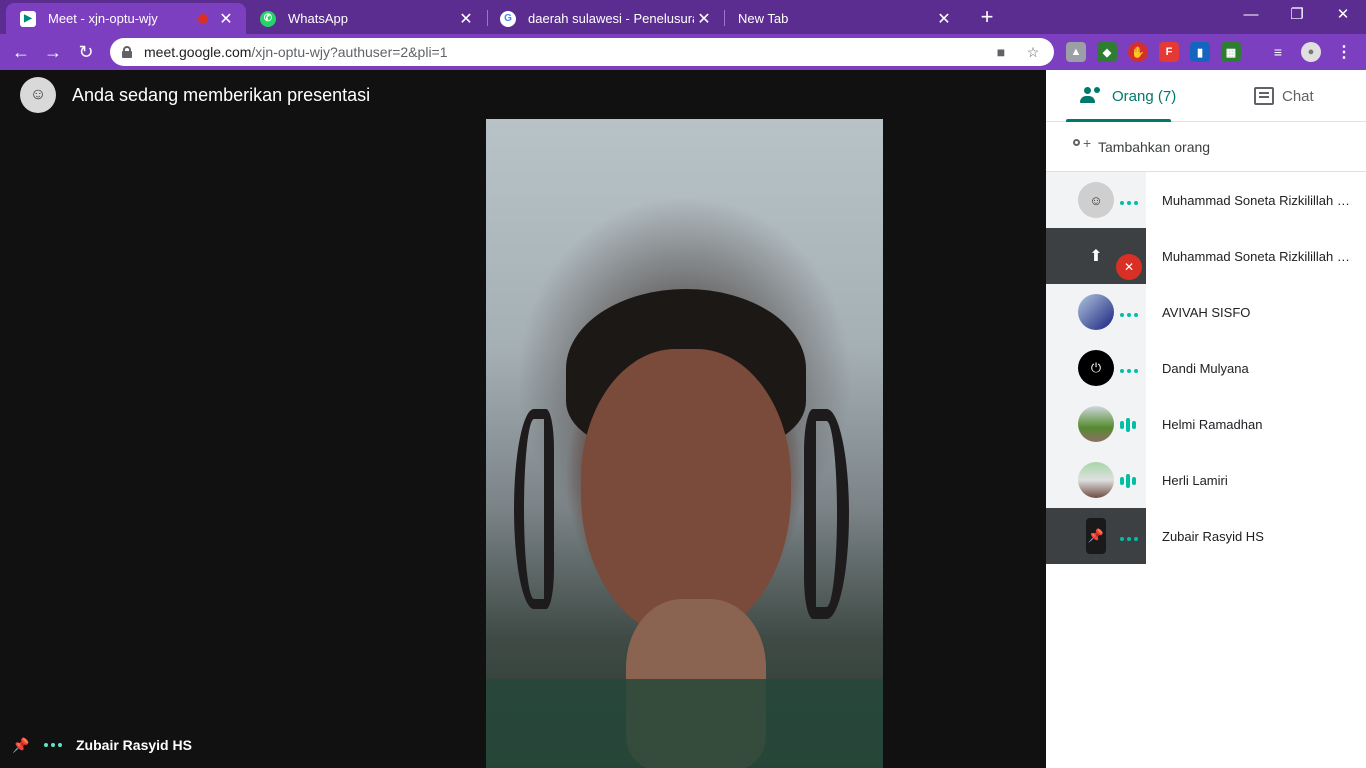 This screenshot has height=768, width=1366. Describe the element at coordinates (198, 52) in the screenshot. I see `url-host: meet.google.com` at that location.